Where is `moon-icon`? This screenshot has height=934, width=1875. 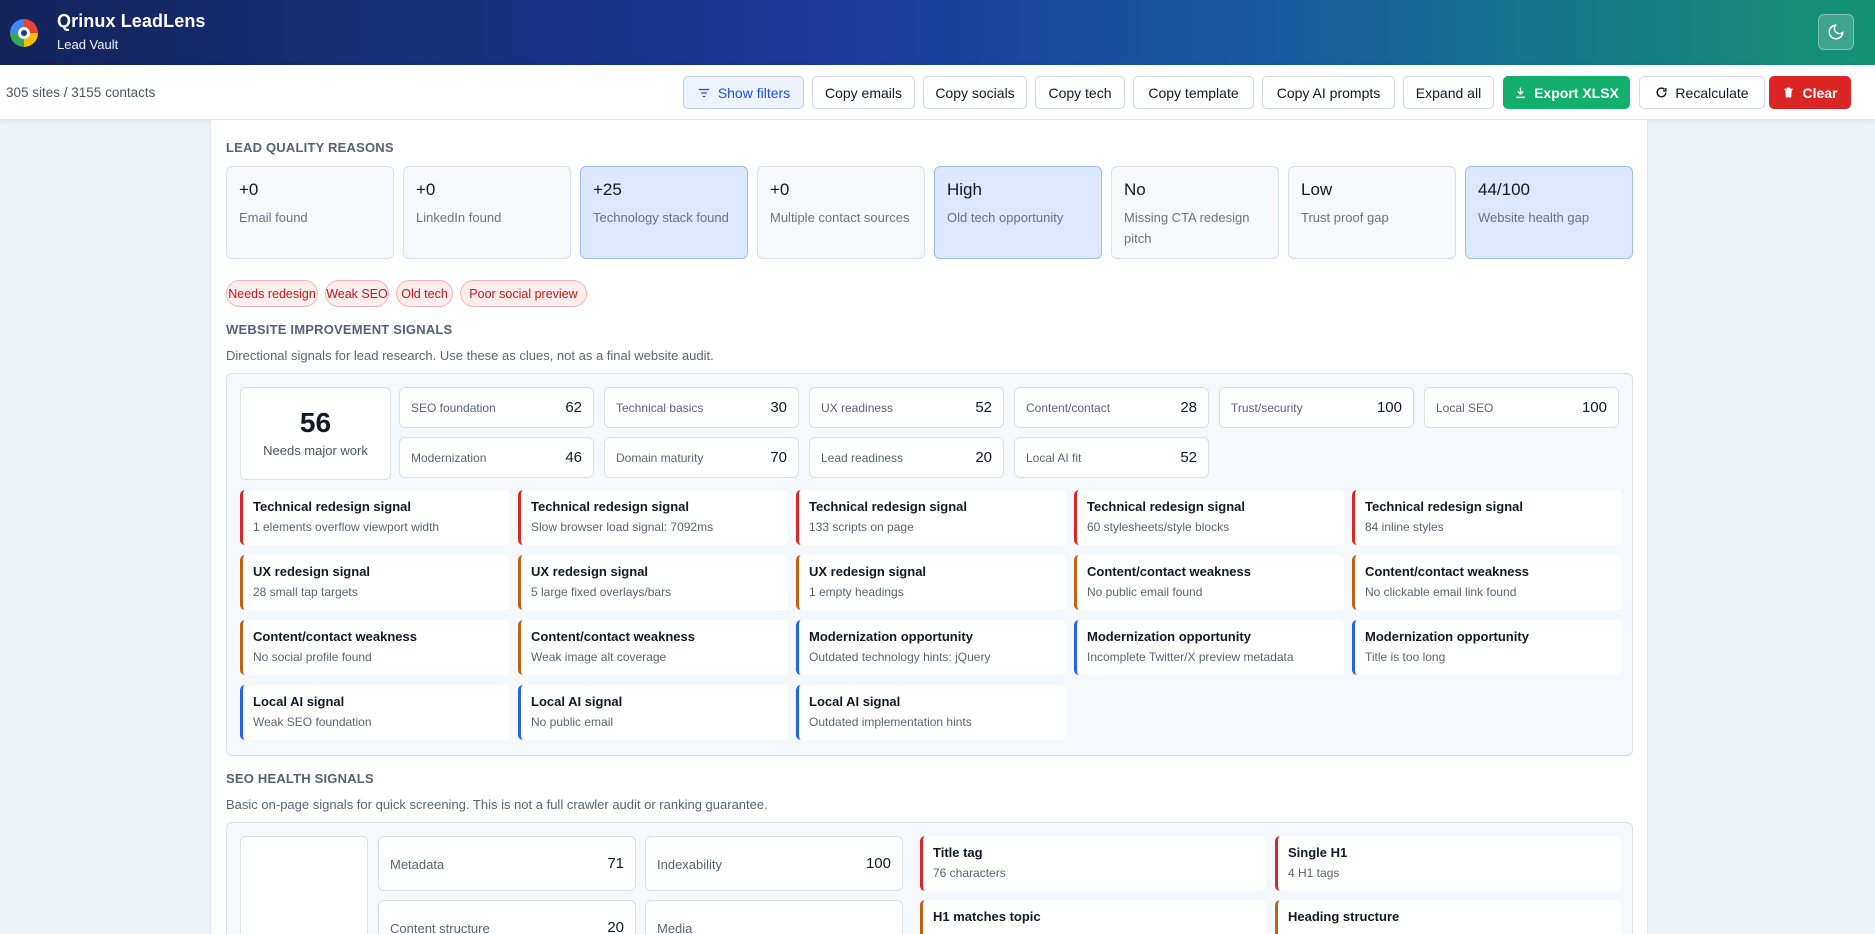 moon-icon is located at coordinates (1836, 32).